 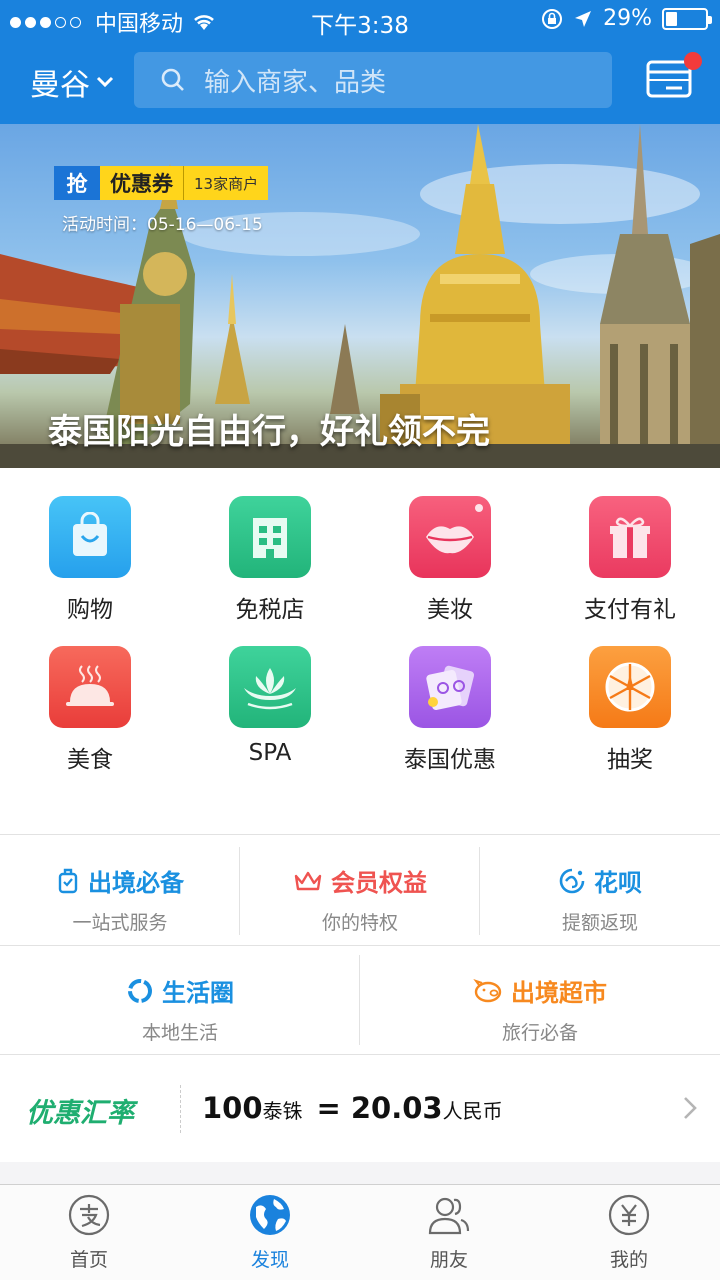 What do you see at coordinates (540, 1009) in the screenshot?
I see `service-outbound-market: 出境超市 旅行必备` at bounding box center [540, 1009].